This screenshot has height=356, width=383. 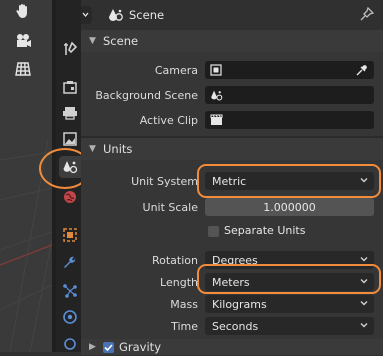 I want to click on tab-output, so click(x=70, y=113).